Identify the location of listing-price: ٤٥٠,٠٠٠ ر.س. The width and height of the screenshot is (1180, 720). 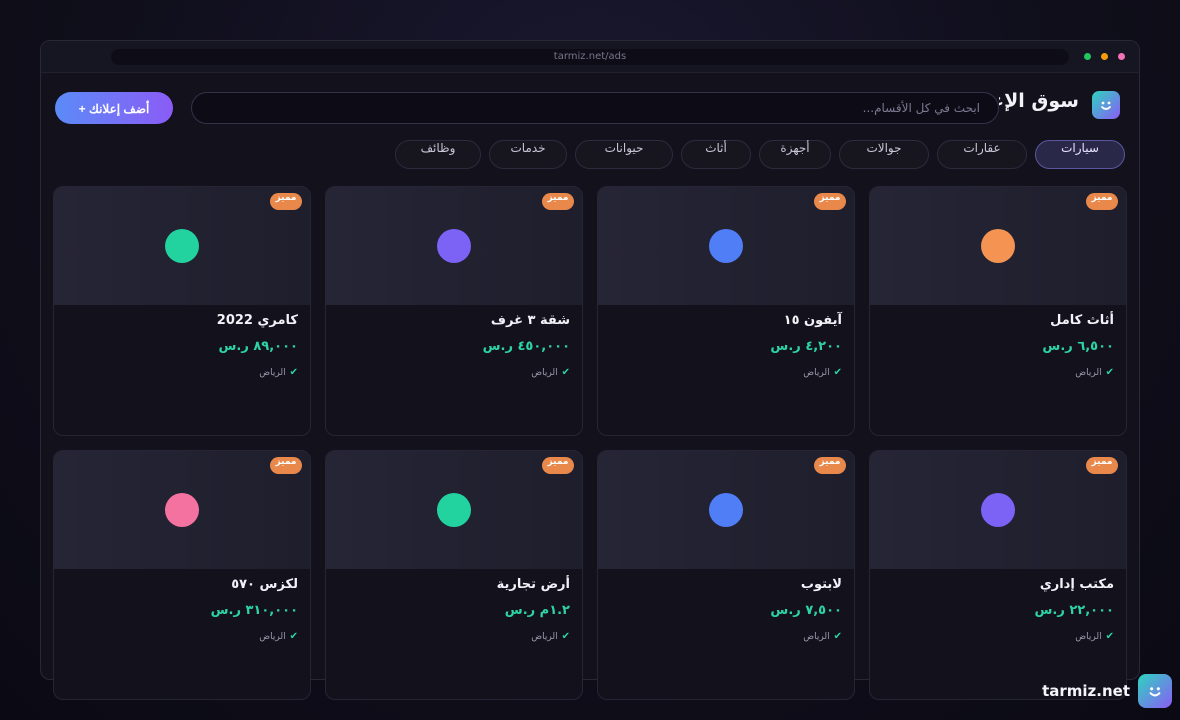
(526, 346).